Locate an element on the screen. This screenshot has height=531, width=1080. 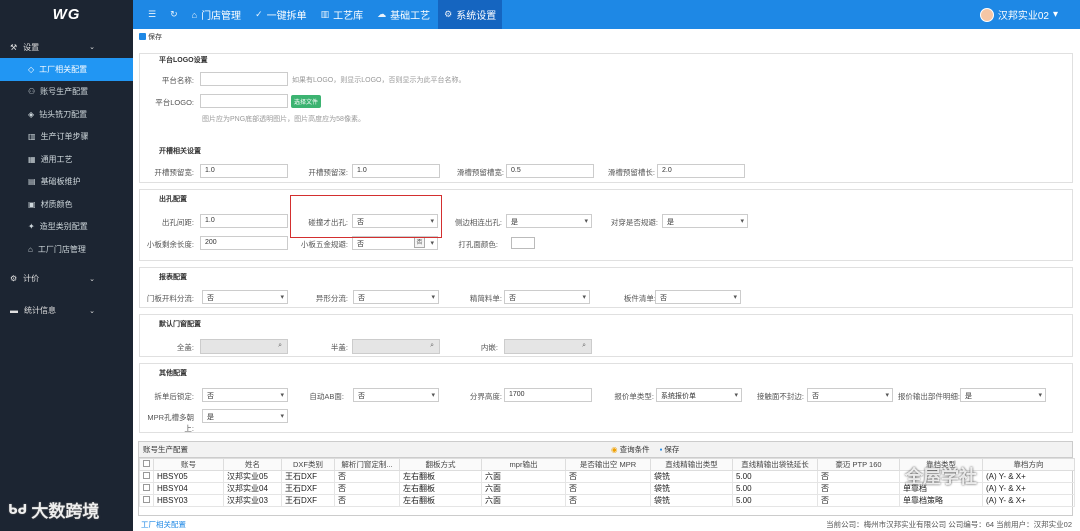
hole-spacing-input: 1.0 is located at coordinates (244, 221).